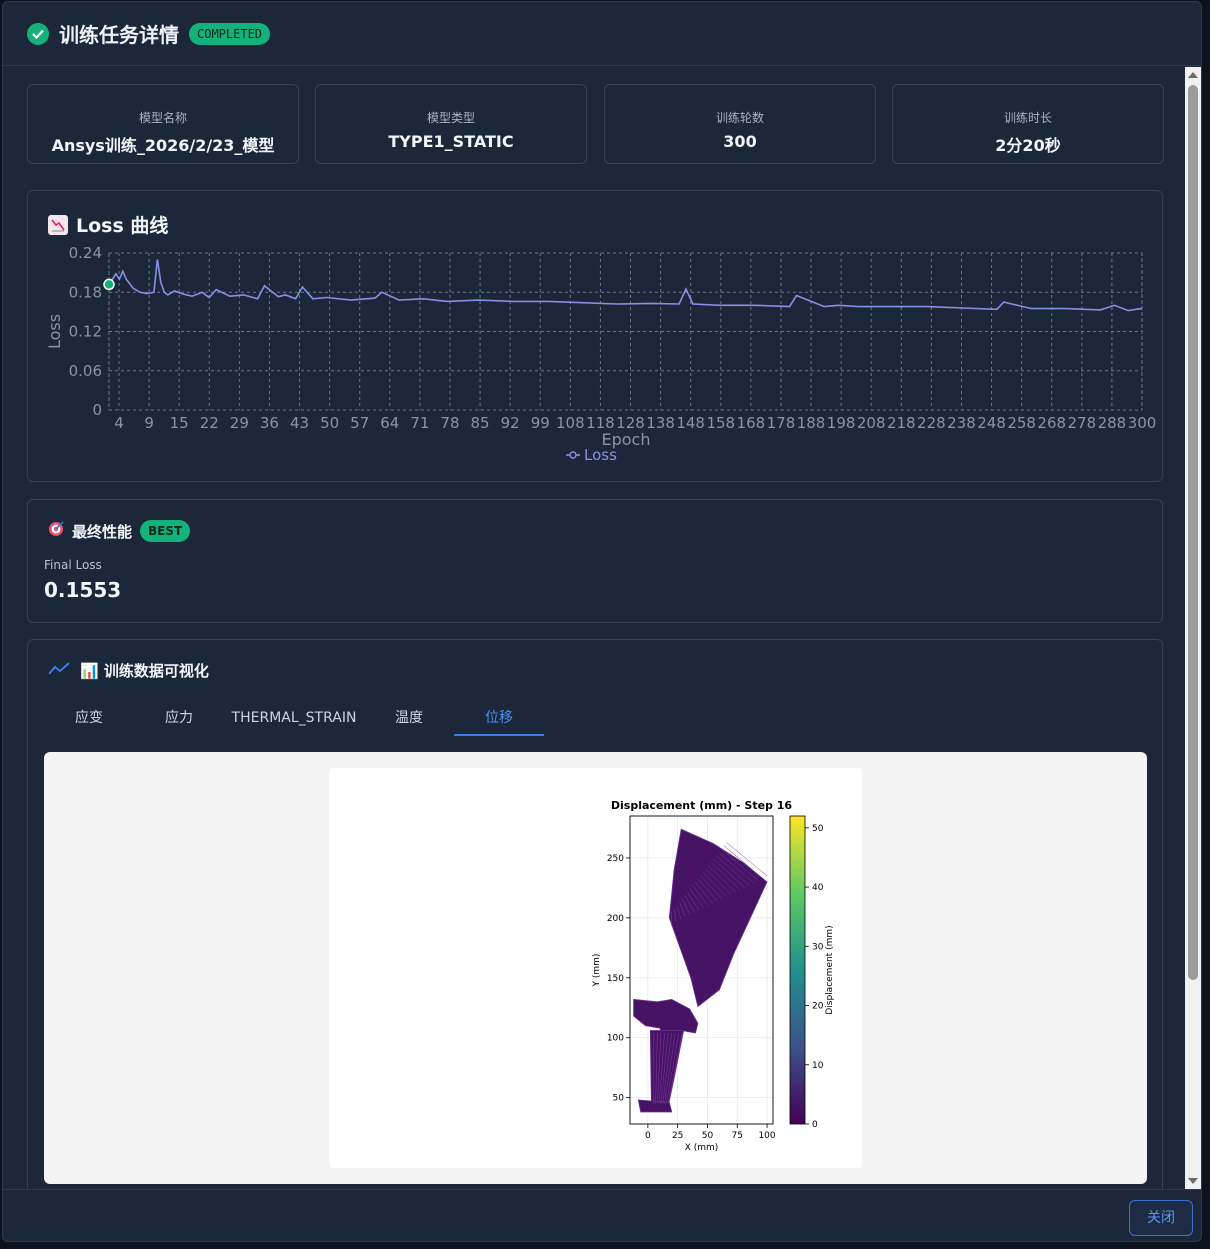  Describe the element at coordinates (708, 1136) in the screenshot. I see `x-tick-label: 50` at that location.